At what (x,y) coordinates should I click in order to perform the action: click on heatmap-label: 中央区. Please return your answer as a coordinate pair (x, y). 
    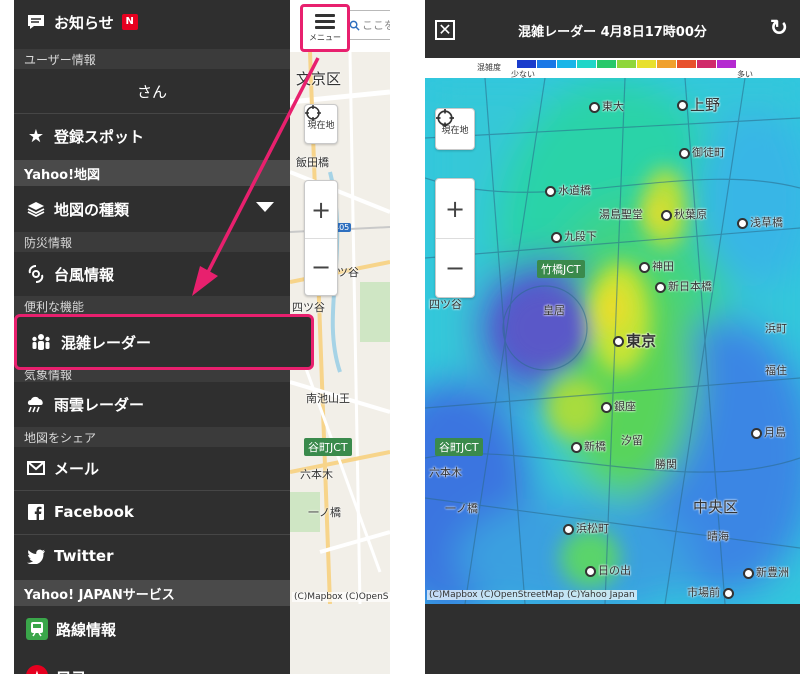
    Looking at the image, I should click on (716, 507).